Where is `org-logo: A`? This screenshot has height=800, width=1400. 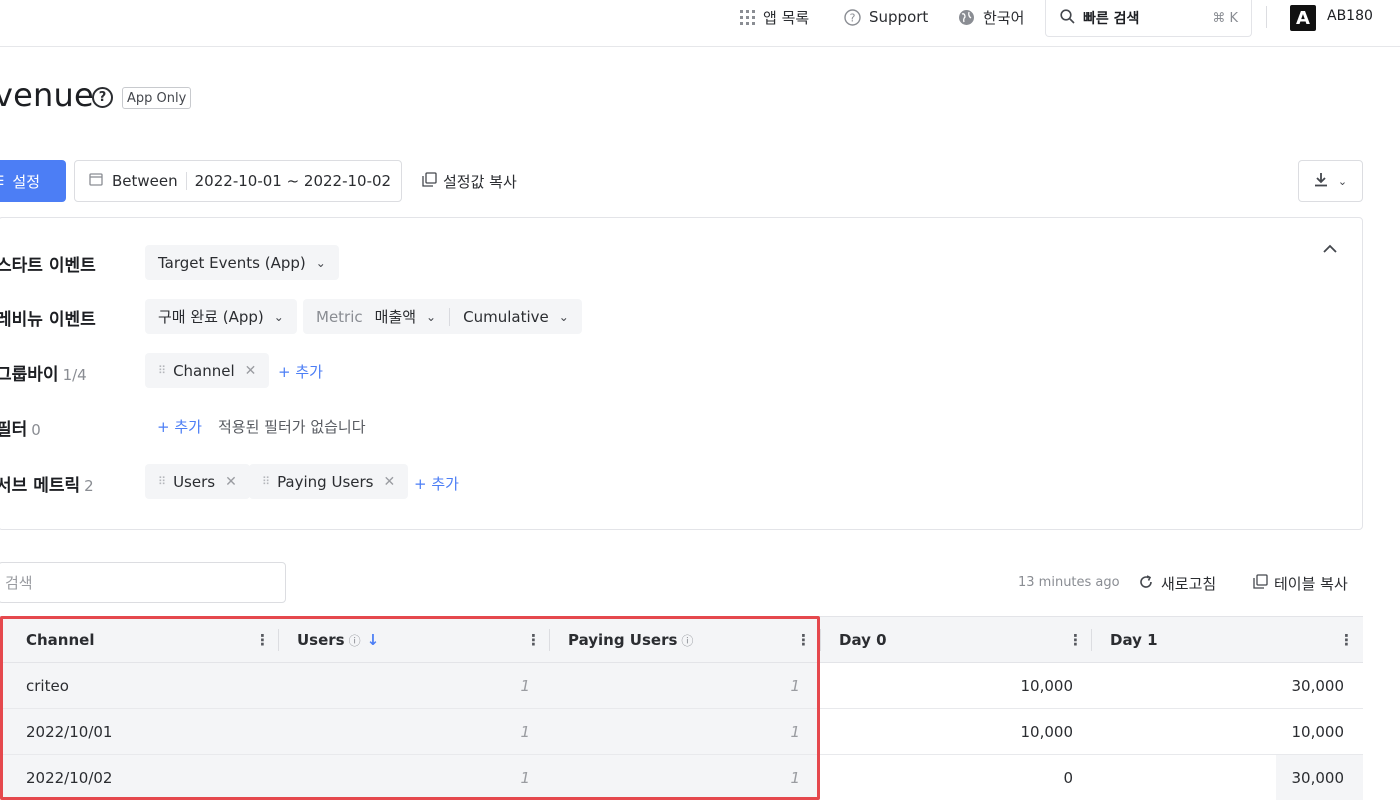 org-logo: A is located at coordinates (1303, 18).